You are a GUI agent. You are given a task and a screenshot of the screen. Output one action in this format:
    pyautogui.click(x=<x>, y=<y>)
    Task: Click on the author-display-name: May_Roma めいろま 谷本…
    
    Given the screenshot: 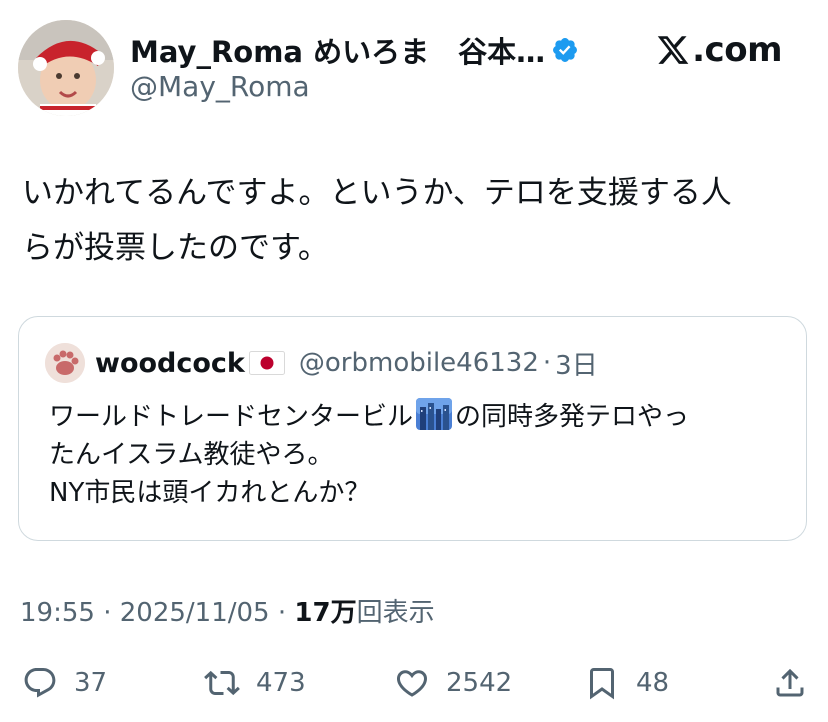 What is the action you would take?
    pyautogui.click(x=337, y=50)
    